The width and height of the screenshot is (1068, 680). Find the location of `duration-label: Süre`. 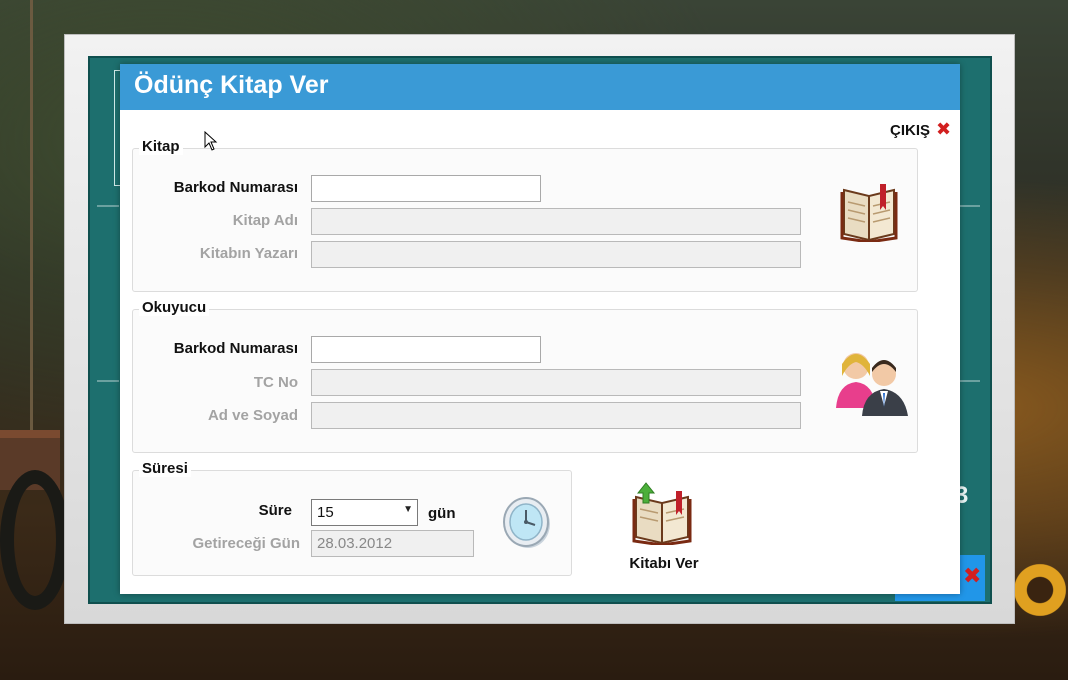

duration-label: Süre is located at coordinates (275, 510).